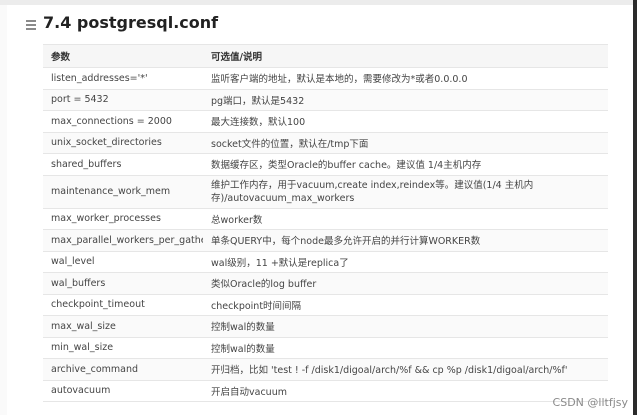 Image resolution: width=637 pixels, height=415 pixels. Describe the element at coordinates (123, 78) in the screenshot. I see `param-cell: listen_addresses='*'` at that location.